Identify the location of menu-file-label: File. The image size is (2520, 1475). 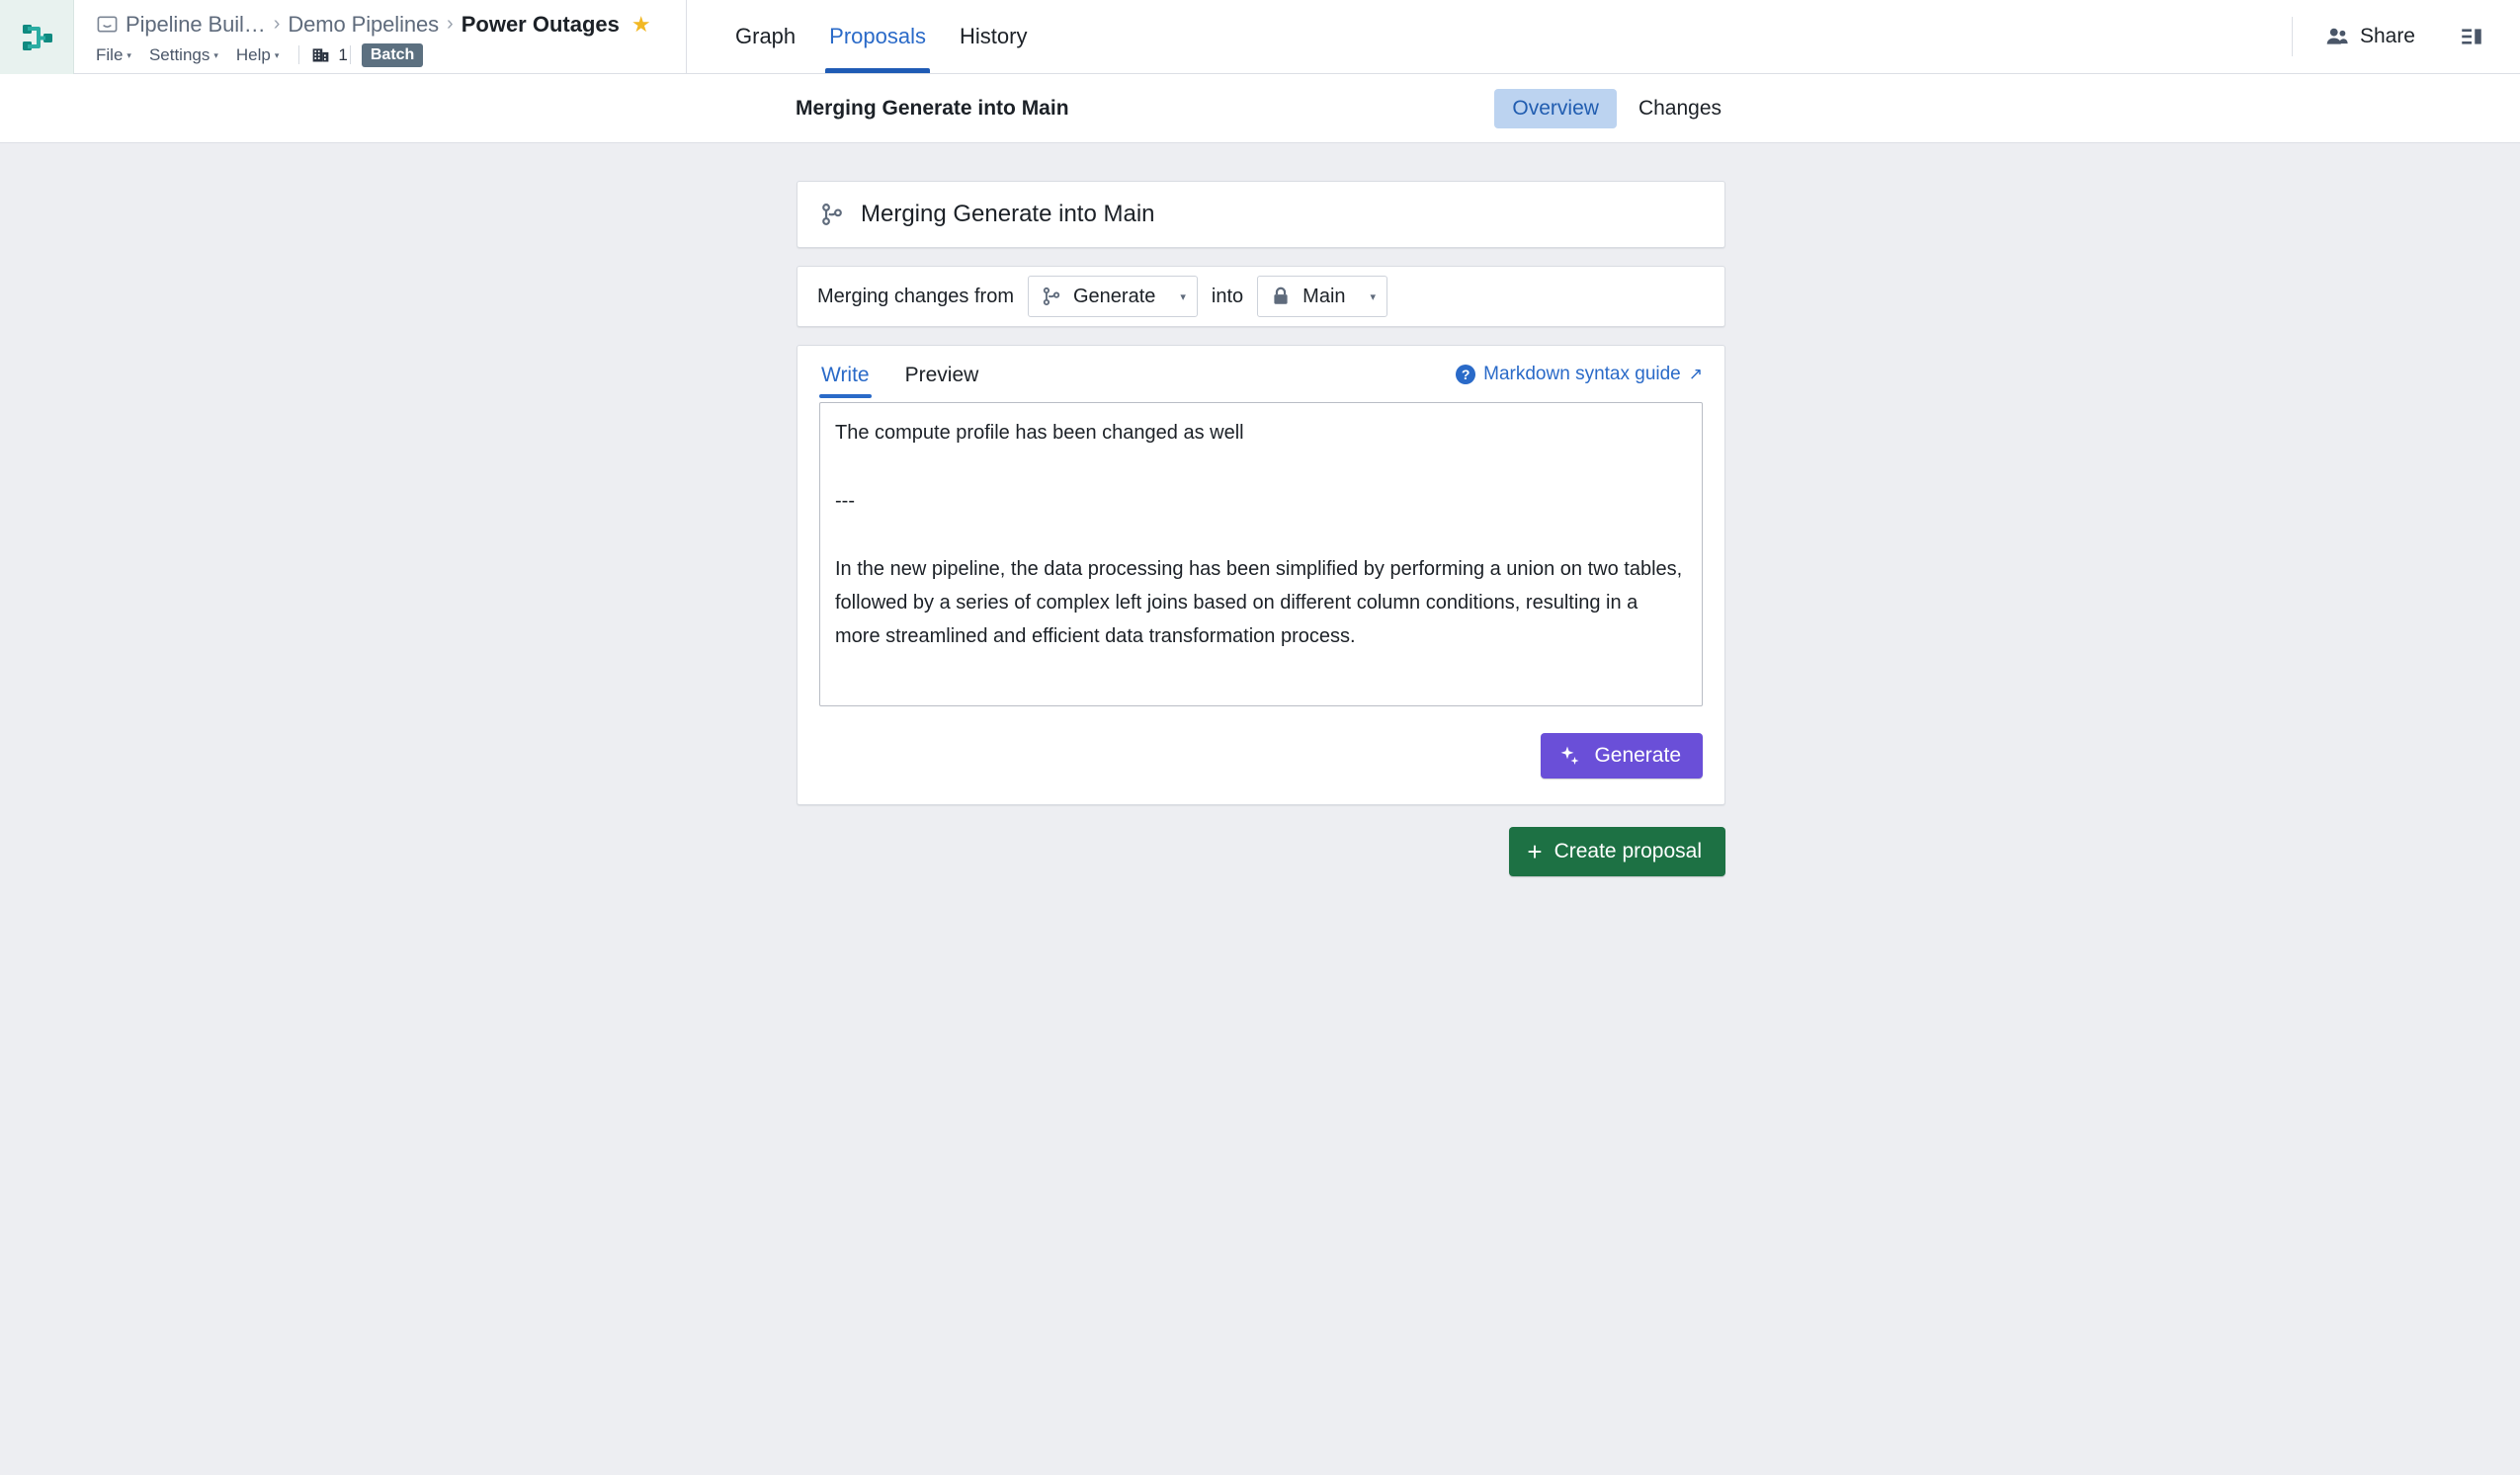
(110, 54).